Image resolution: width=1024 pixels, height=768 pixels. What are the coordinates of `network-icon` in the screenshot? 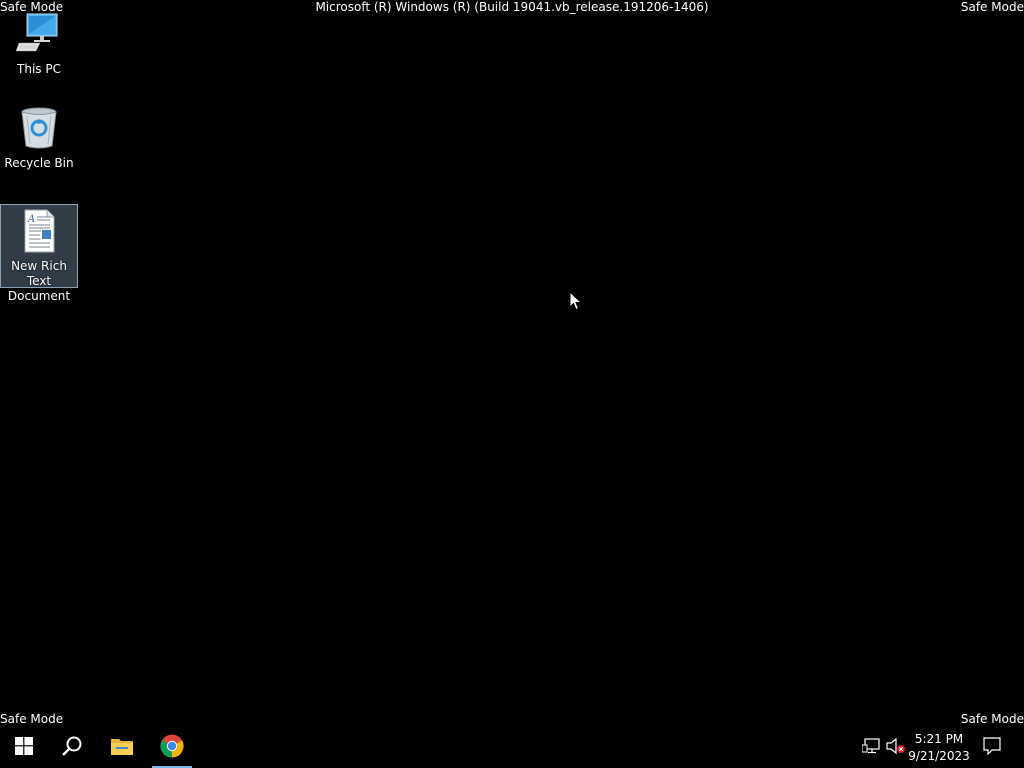 It's located at (870, 748).